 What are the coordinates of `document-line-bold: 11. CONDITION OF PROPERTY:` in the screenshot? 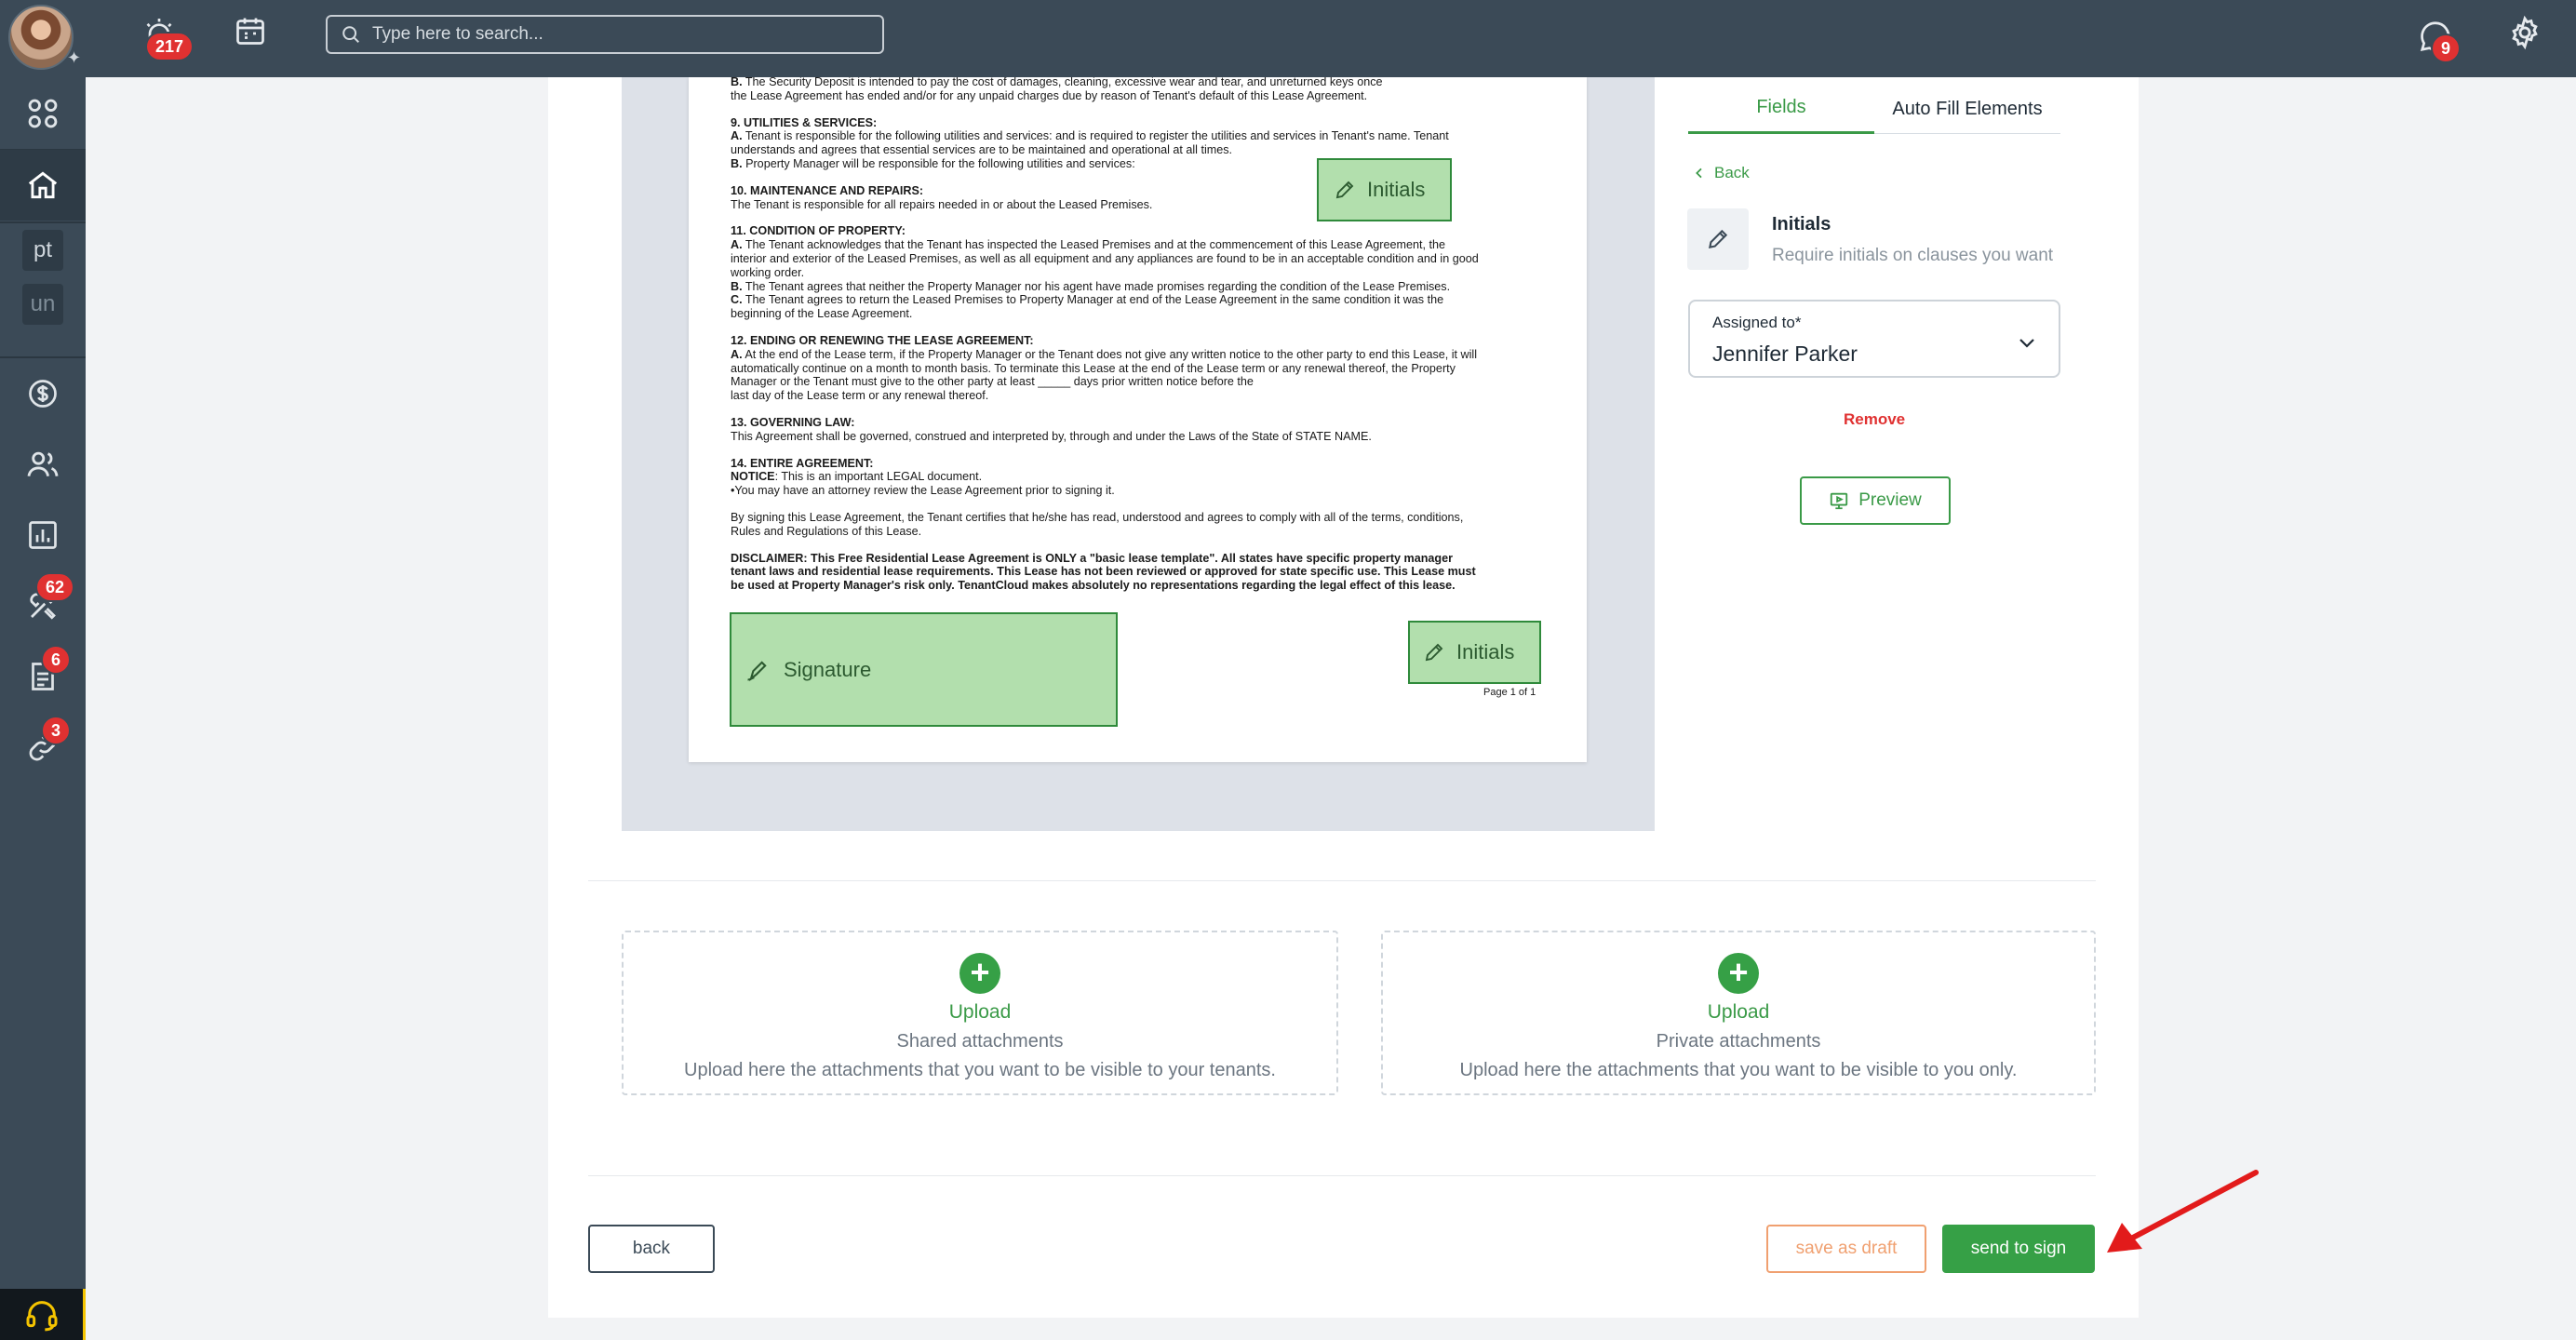 It's located at (818, 231).